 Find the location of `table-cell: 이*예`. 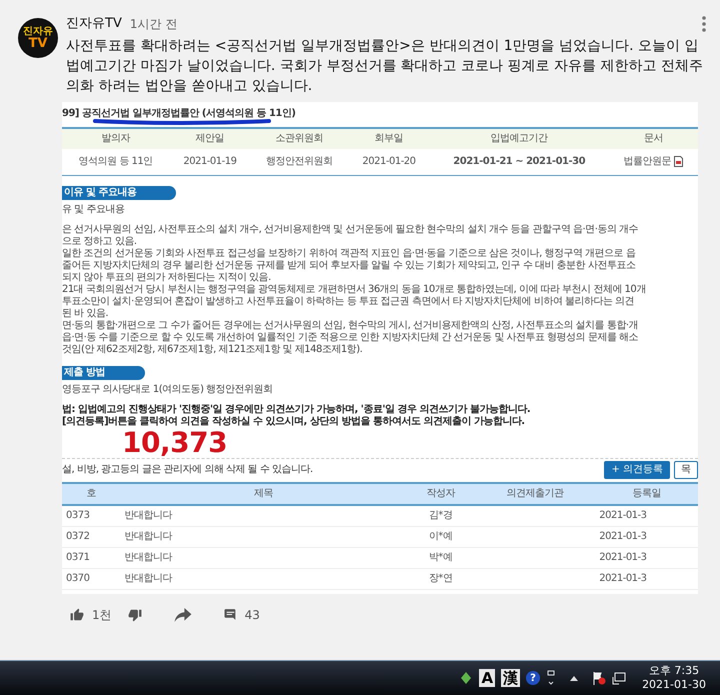

table-cell: 이*예 is located at coordinates (440, 537).